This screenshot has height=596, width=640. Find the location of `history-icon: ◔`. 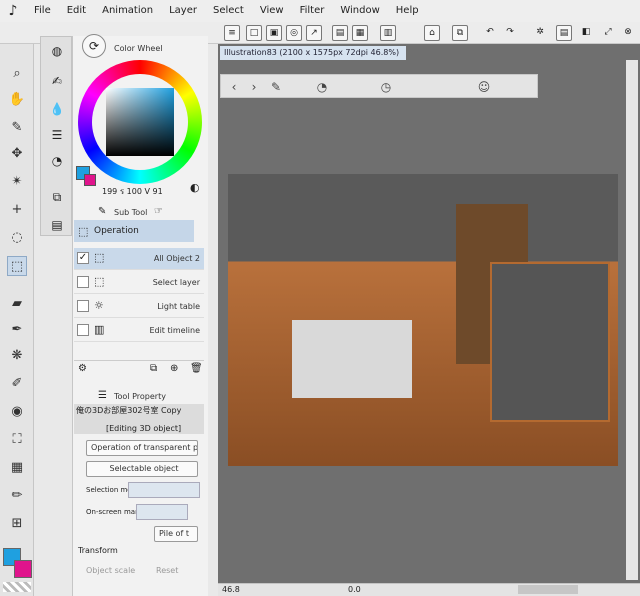

history-icon: ◔ is located at coordinates (322, 87).